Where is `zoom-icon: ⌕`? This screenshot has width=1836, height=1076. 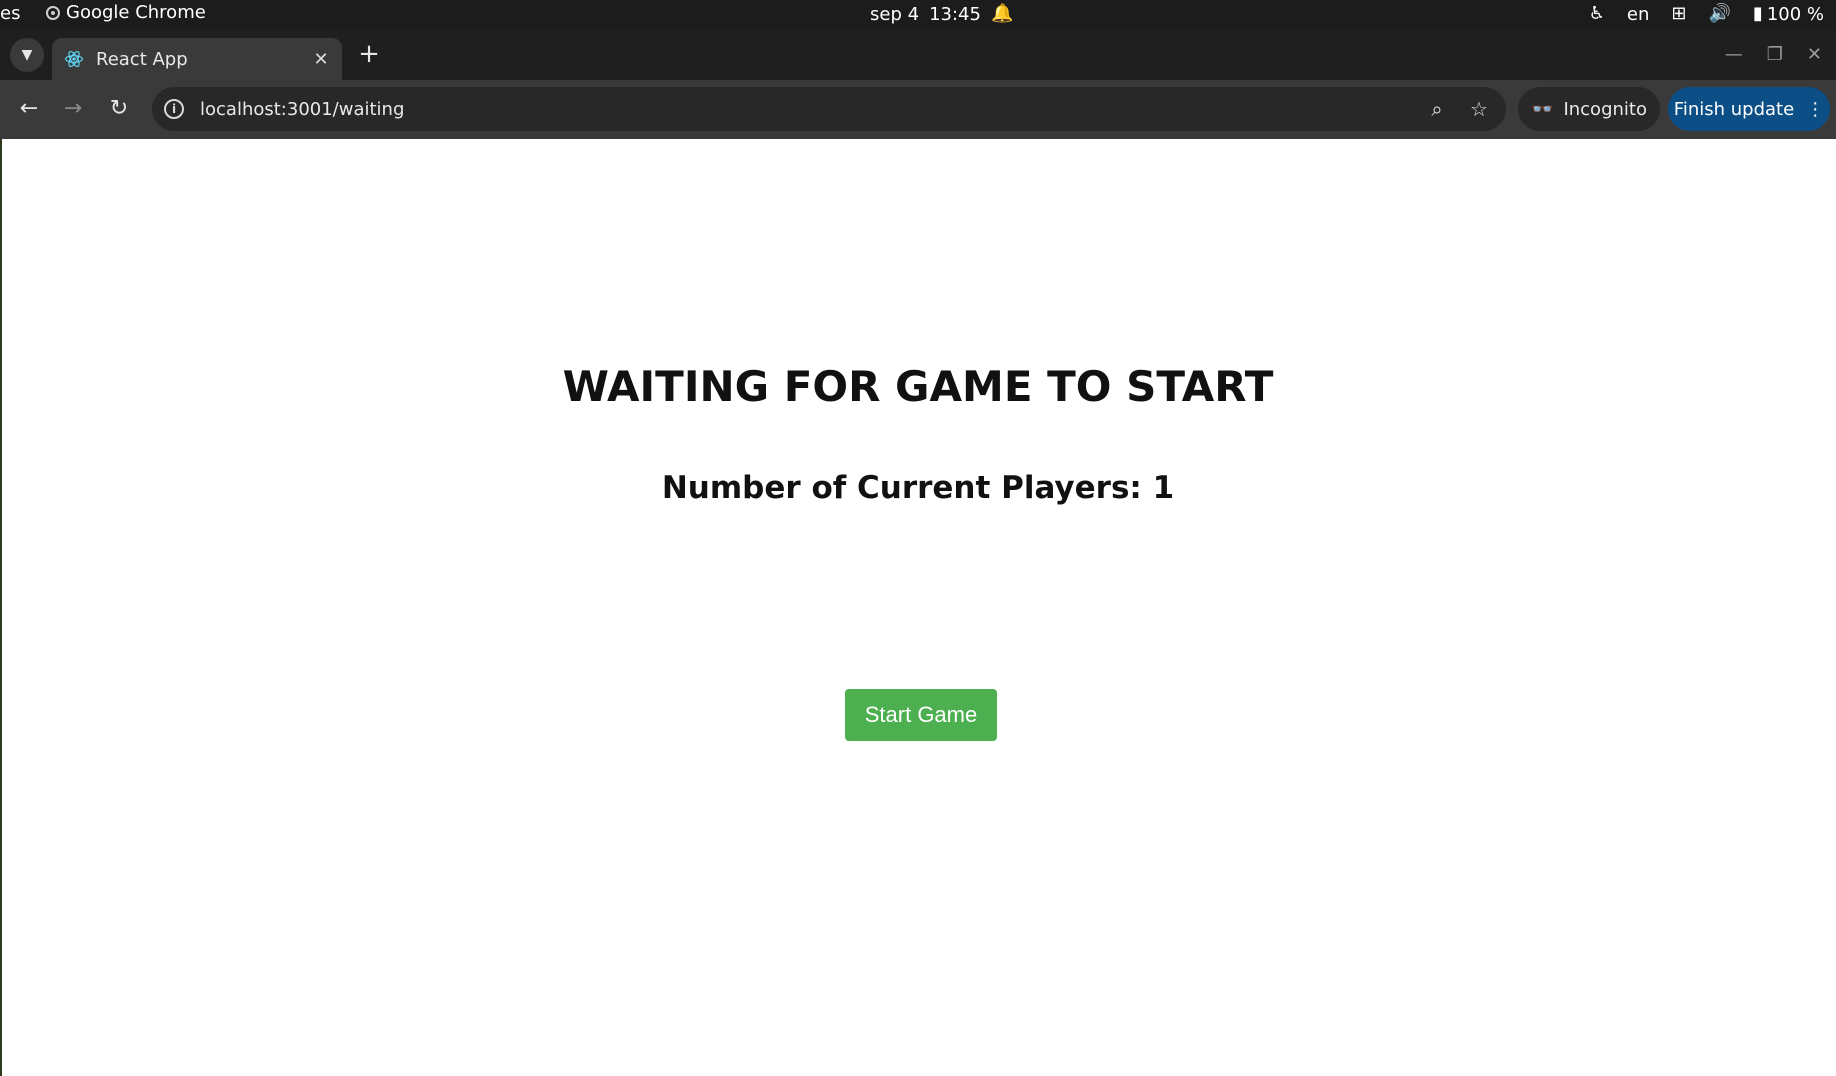
zoom-icon: ⌕ is located at coordinates (1437, 109).